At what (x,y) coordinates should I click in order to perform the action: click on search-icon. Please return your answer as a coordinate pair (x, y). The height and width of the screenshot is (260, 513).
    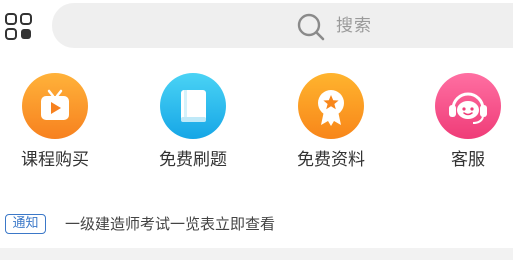
    Looking at the image, I should click on (311, 27).